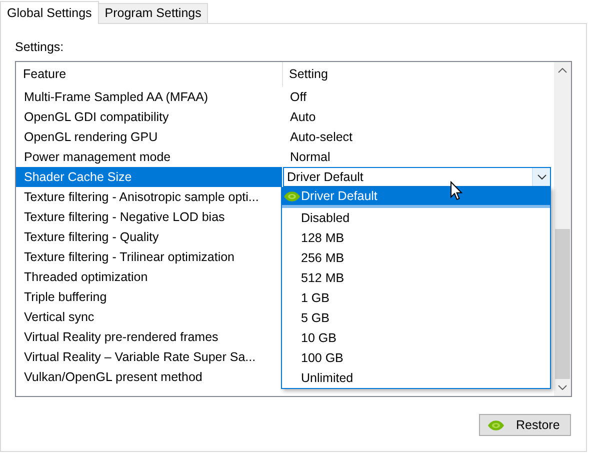 This screenshot has width=589, height=453. What do you see at coordinates (40, 47) in the screenshot?
I see `section-label: Settings:` at bounding box center [40, 47].